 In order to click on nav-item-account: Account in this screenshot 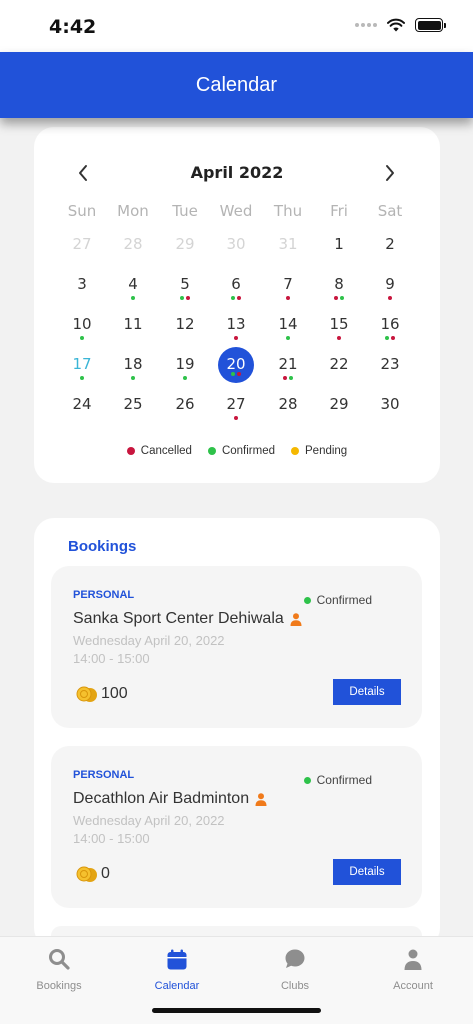, I will do `click(413, 969)`.